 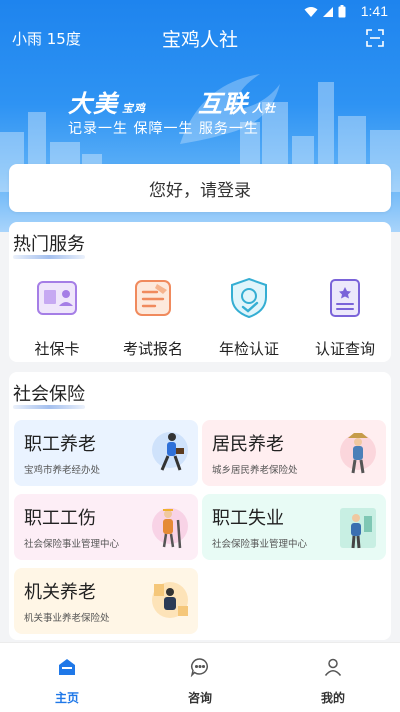 What do you see at coordinates (170, 451) in the screenshot?
I see `running-man-illustration` at bounding box center [170, 451].